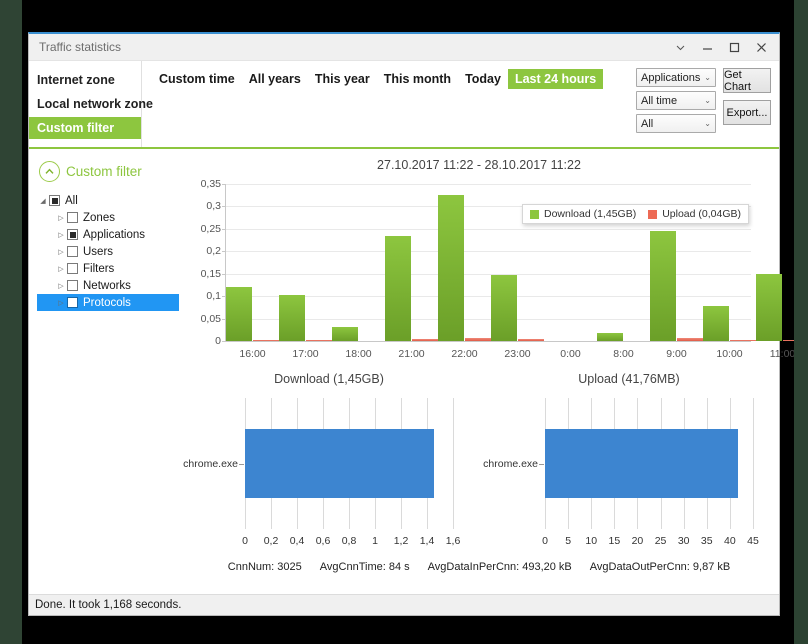  I want to click on bar-slot: 18:00, so click(358, 272).